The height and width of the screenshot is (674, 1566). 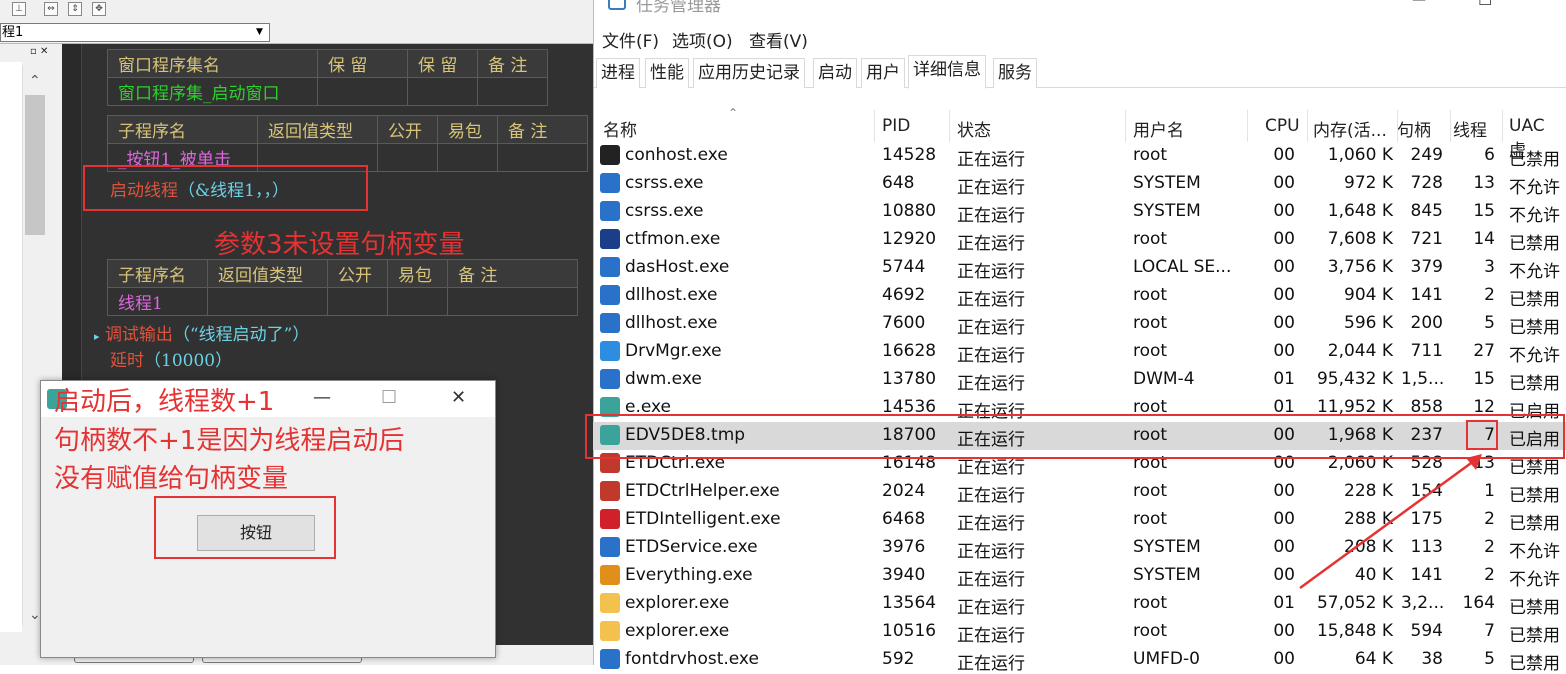 I want to click on cell-pid: 13564, so click(x=909, y=603).